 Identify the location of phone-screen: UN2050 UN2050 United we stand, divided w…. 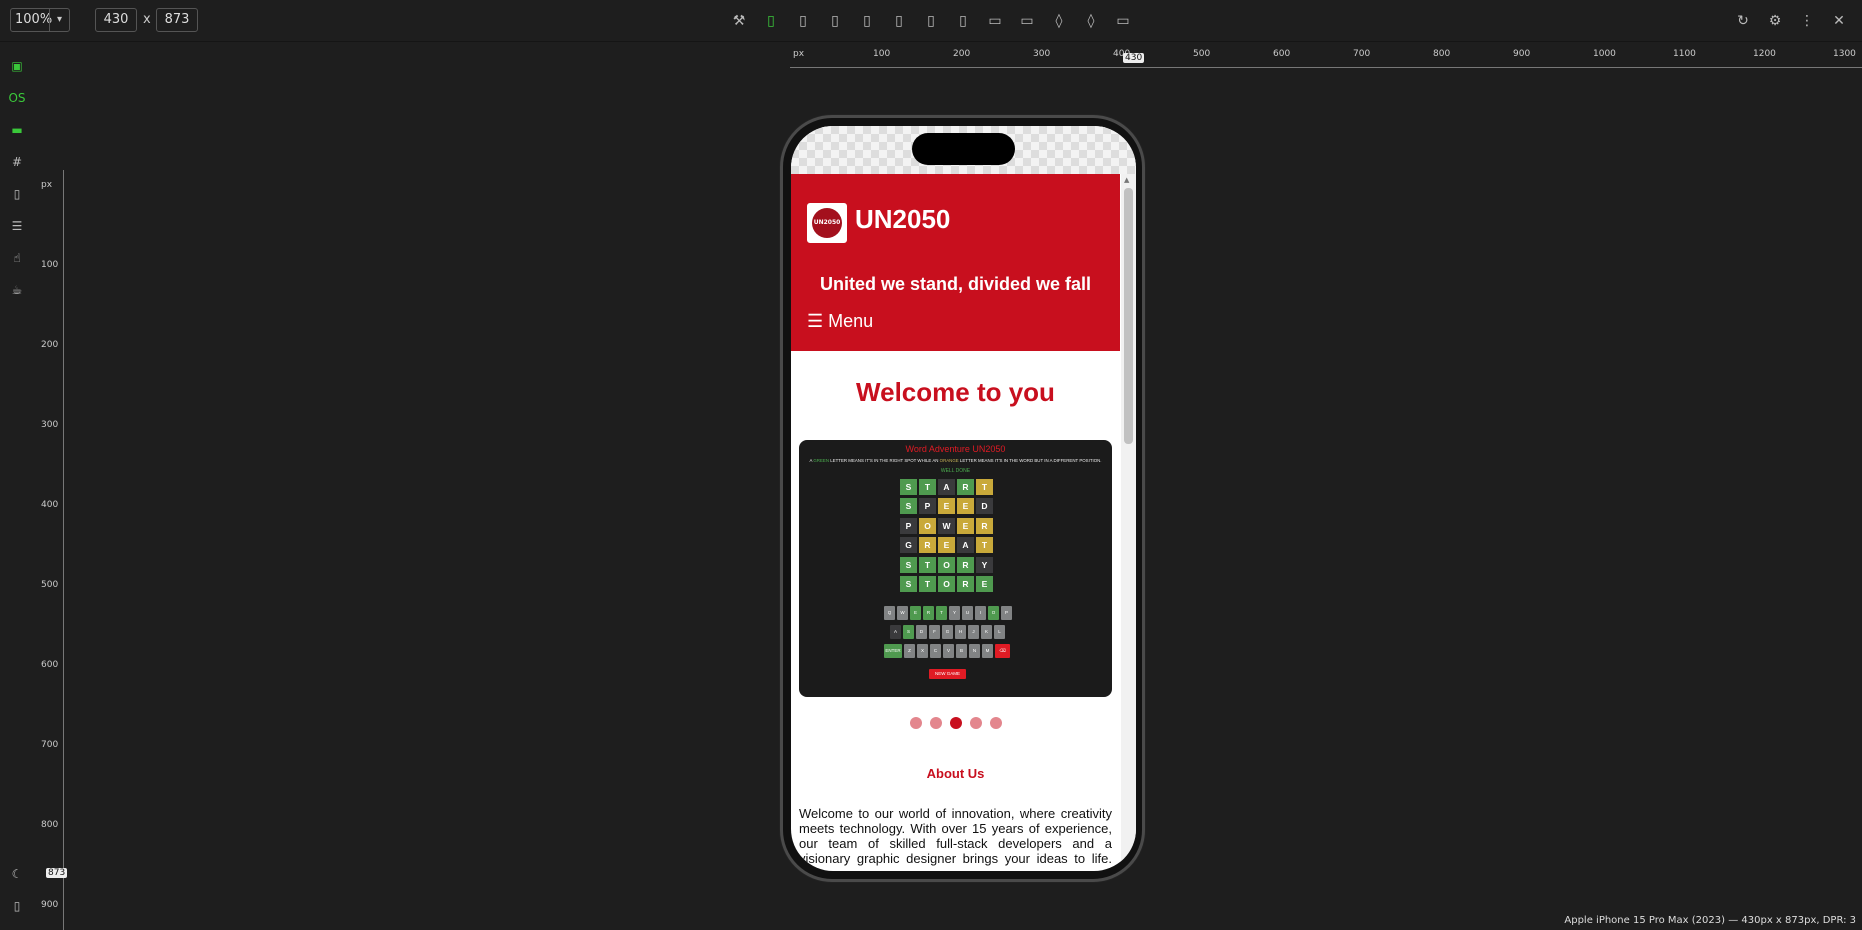
(963, 498).